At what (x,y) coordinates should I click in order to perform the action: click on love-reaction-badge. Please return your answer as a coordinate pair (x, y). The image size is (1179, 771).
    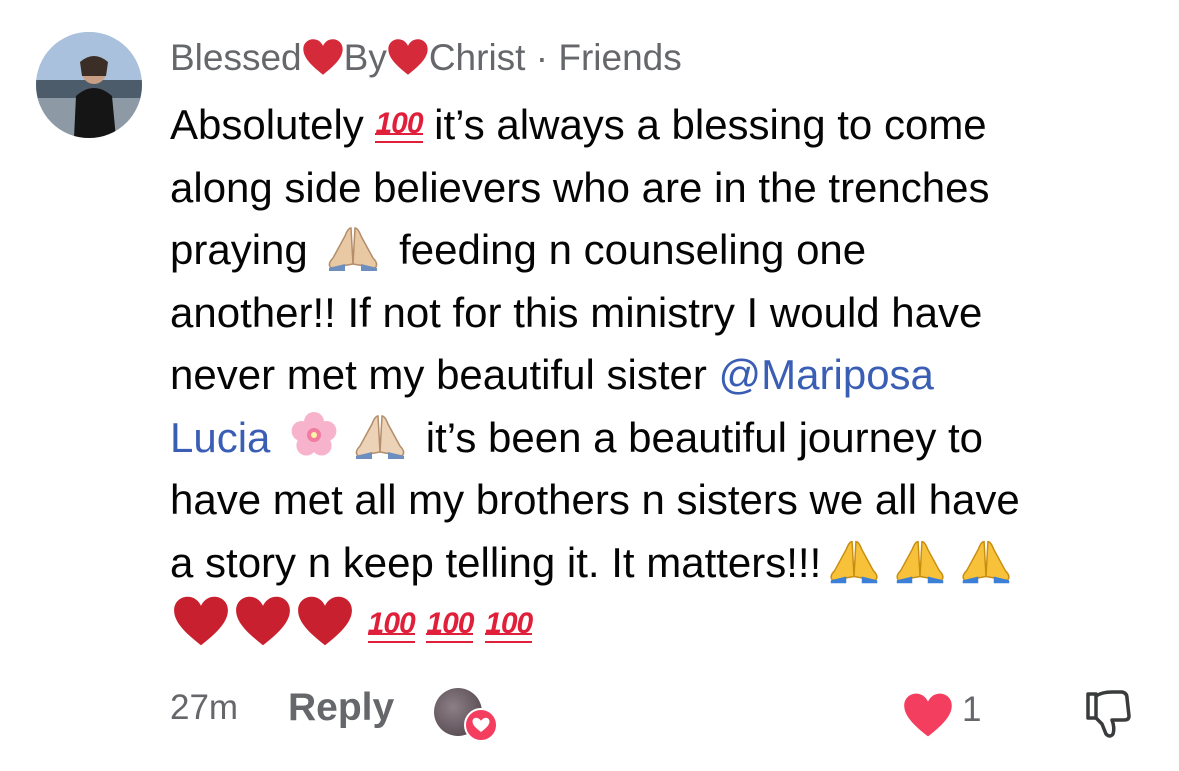
    Looking at the image, I should click on (481, 725).